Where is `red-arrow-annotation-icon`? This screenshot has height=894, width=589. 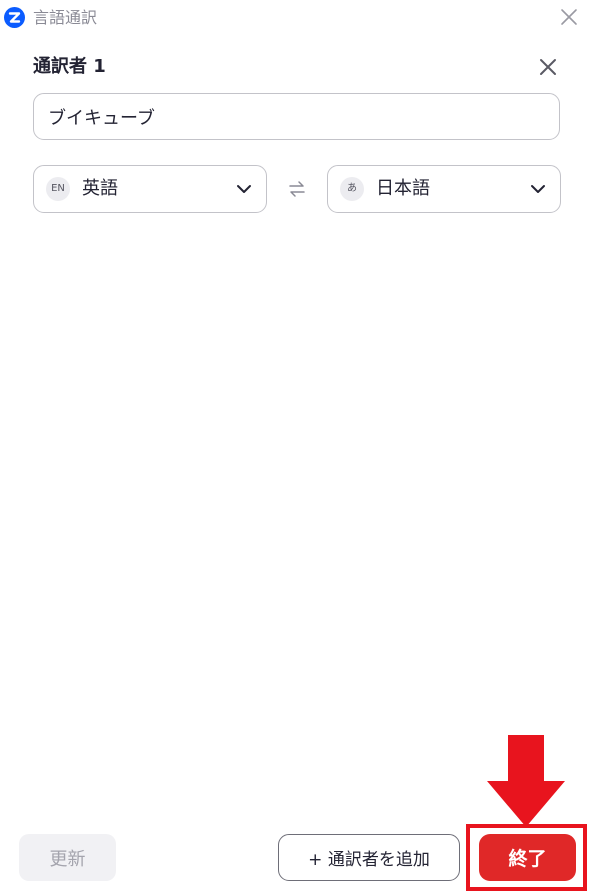 red-arrow-annotation-icon is located at coordinates (526, 781).